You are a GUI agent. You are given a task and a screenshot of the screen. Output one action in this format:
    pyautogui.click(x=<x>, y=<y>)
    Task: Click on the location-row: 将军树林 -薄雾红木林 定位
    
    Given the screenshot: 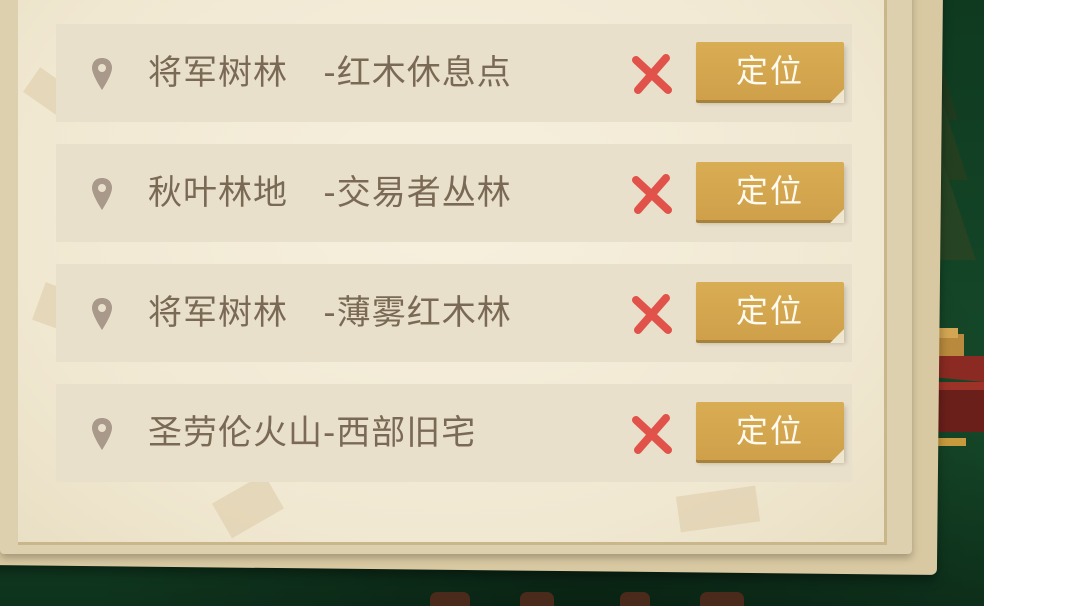 What is the action you would take?
    pyautogui.click(x=454, y=313)
    